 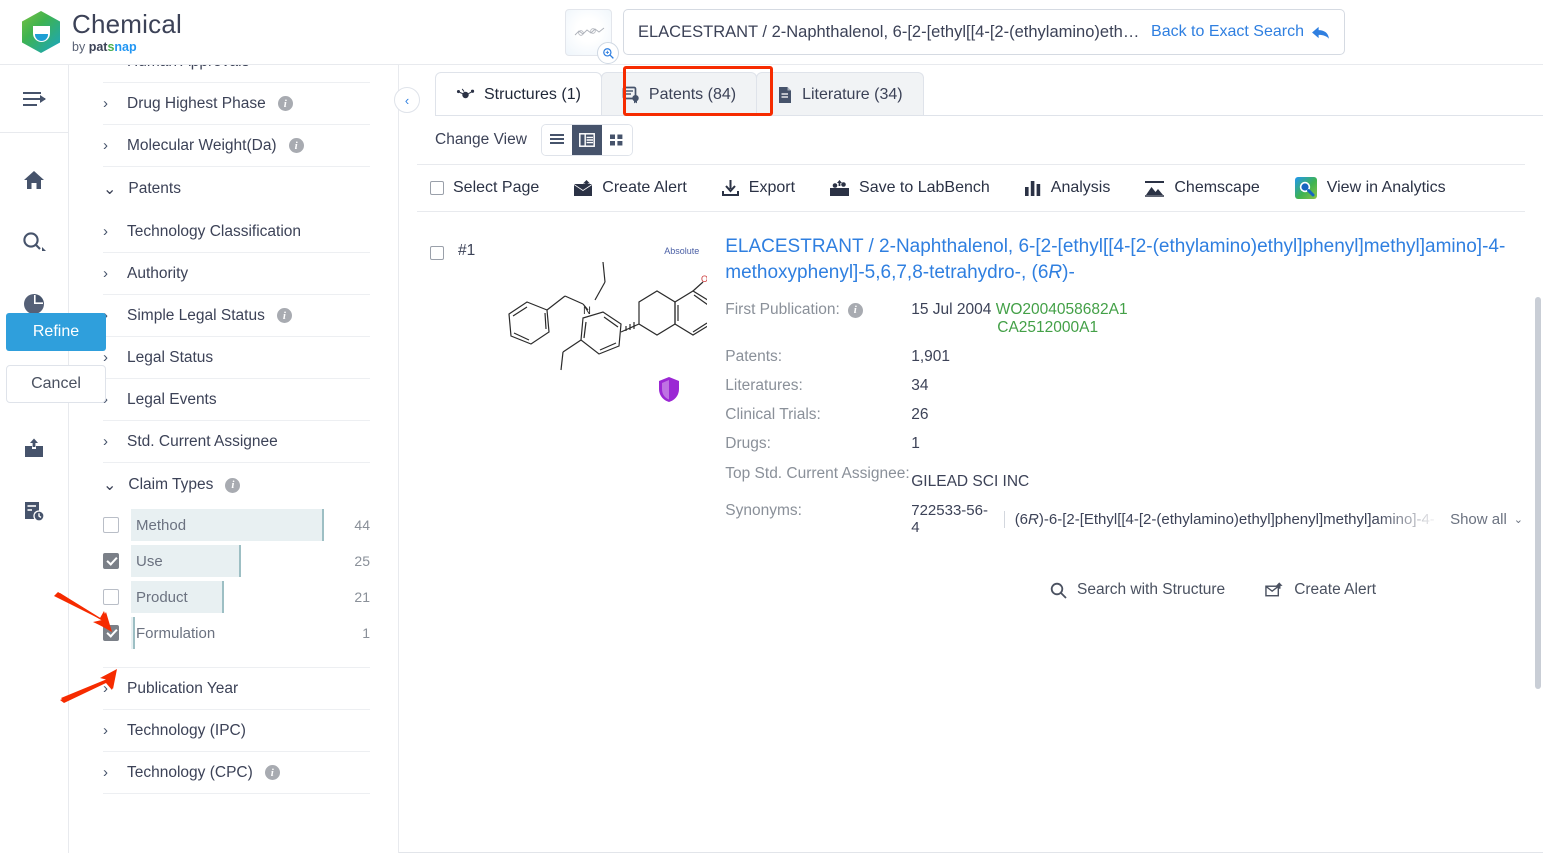 I want to click on select-page-button: Select Page, so click(x=484, y=188).